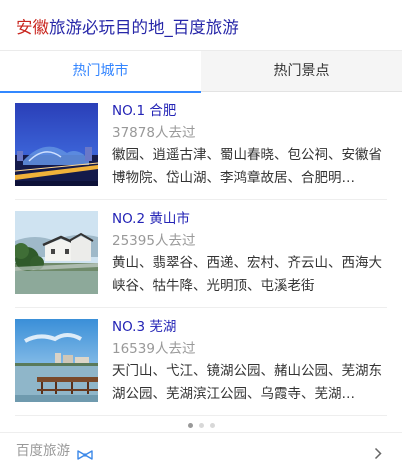  Describe the element at coordinates (162, 111) in the screenshot. I see `city-name: 合肥` at that location.